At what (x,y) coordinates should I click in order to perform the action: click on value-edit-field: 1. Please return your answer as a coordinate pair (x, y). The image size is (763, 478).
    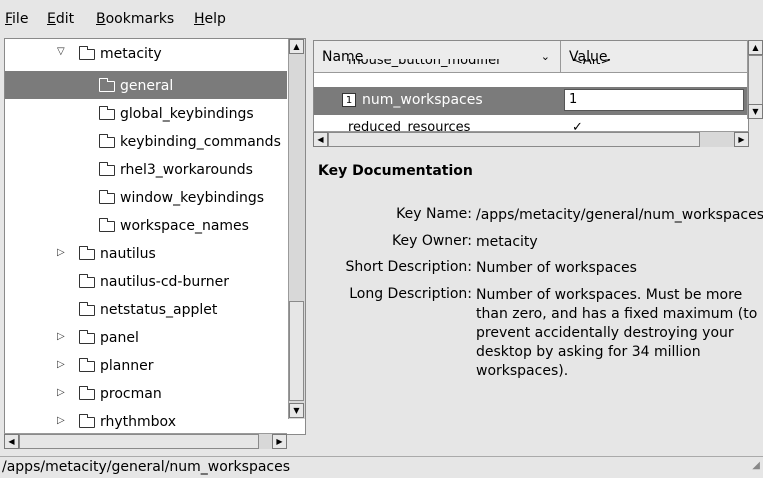
    Looking at the image, I should click on (654, 100).